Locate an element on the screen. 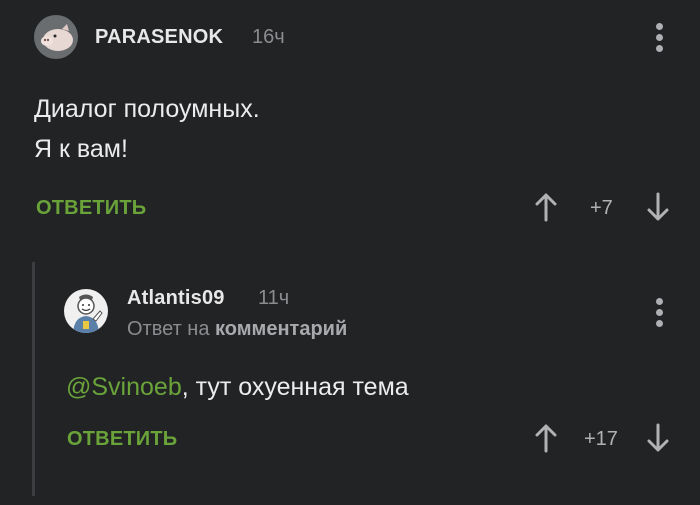 The width and height of the screenshot is (700, 505). user-mention: @Svinoeb is located at coordinates (124, 387).